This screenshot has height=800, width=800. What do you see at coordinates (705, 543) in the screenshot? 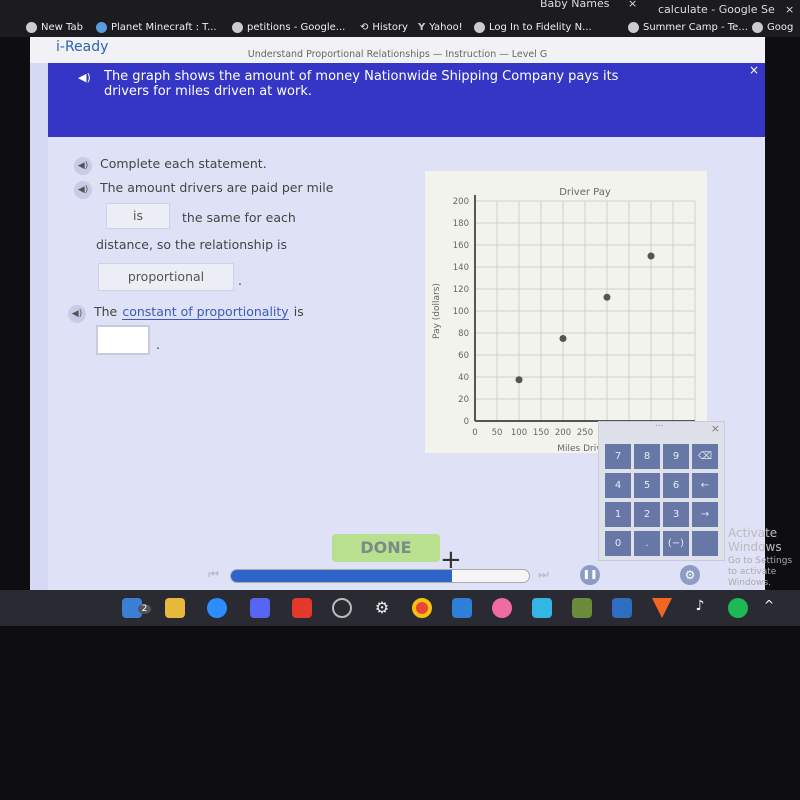
I see `keypad-key` at bounding box center [705, 543].